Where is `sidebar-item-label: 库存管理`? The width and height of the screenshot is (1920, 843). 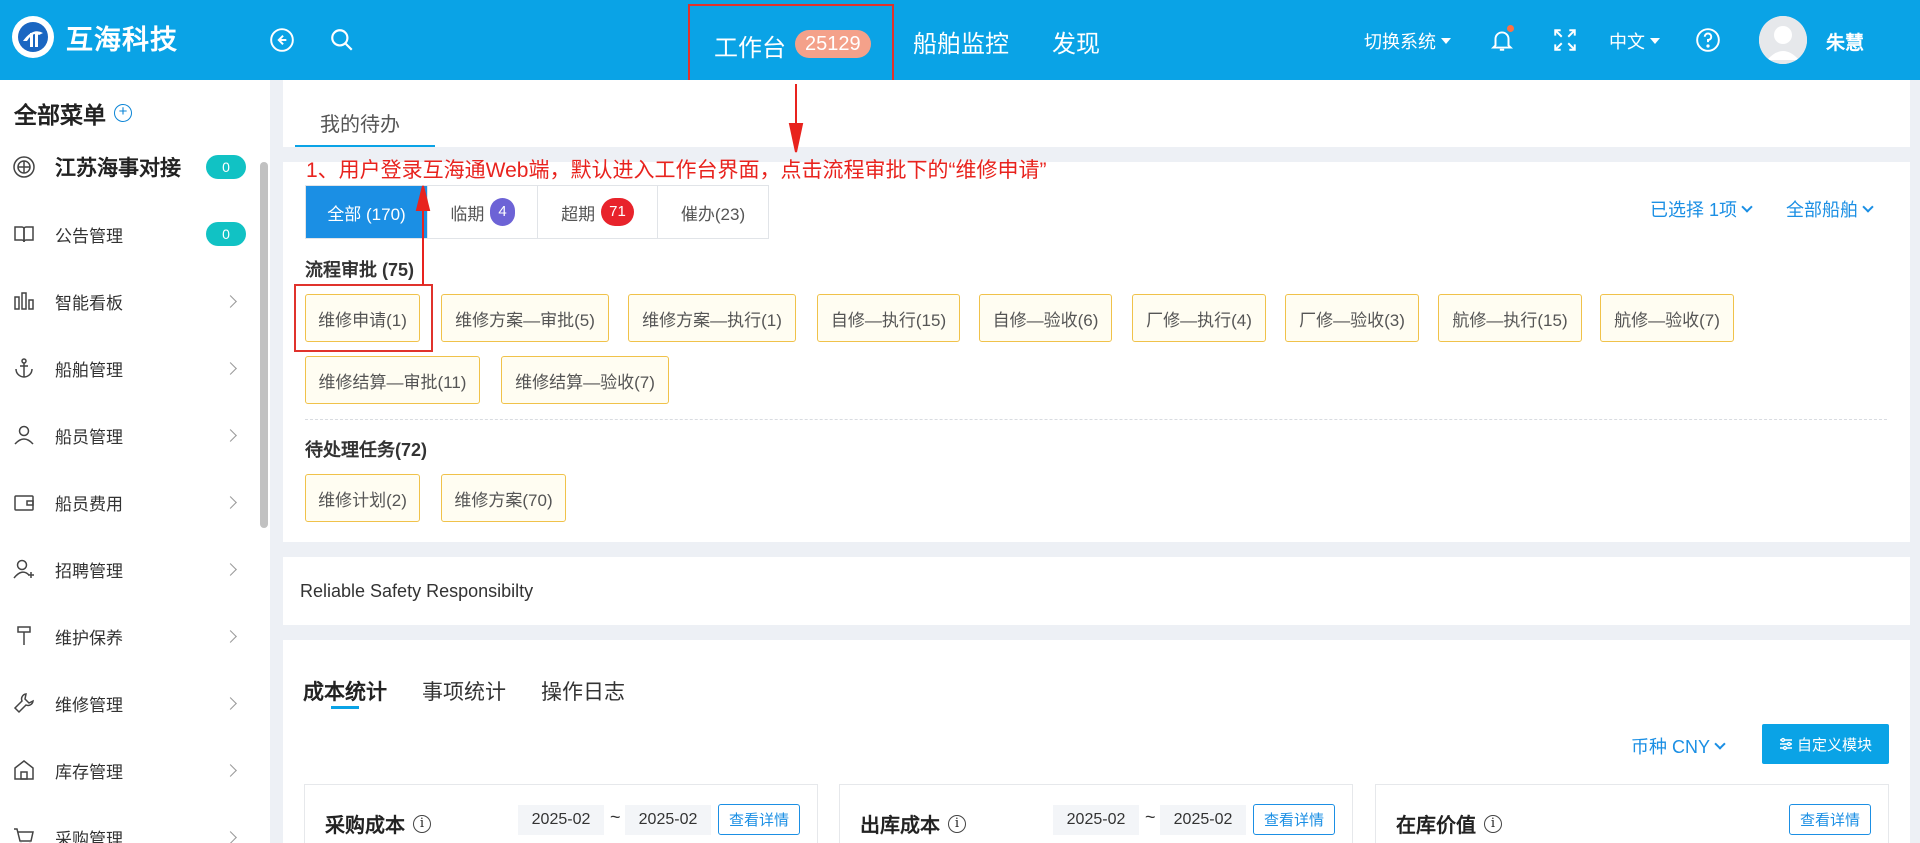 sidebar-item-label: 库存管理 is located at coordinates (89, 772).